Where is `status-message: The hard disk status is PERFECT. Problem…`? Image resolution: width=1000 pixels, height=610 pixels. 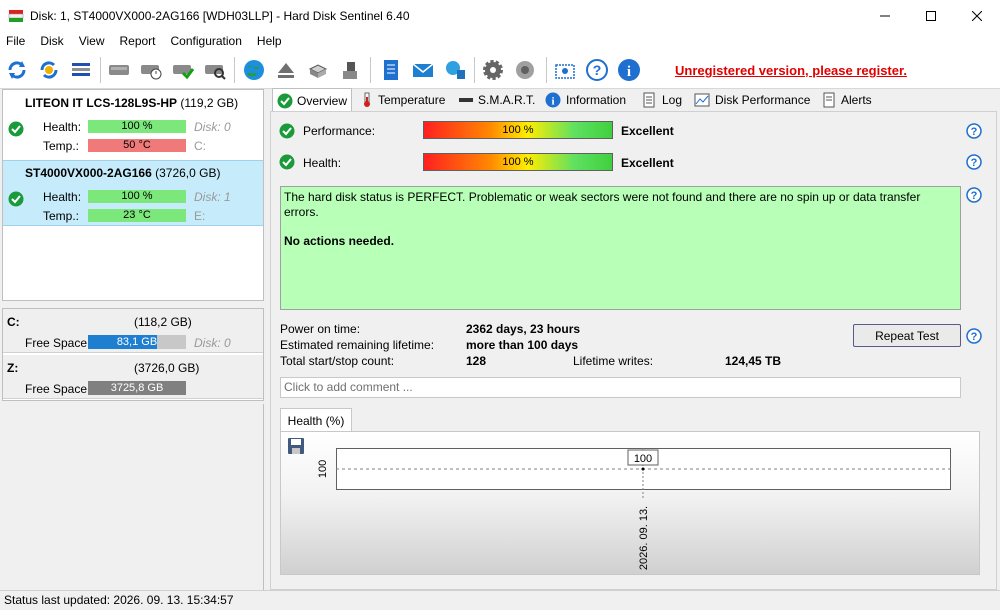 status-message: The hard disk status is PERFECT. Problem… is located at coordinates (602, 204).